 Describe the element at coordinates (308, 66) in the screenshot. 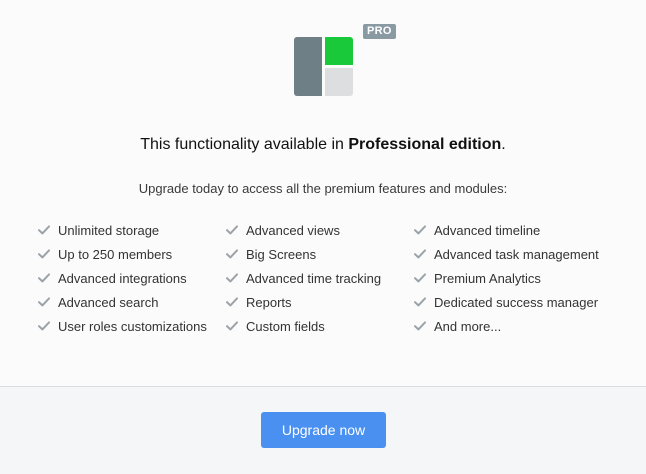

I see `logo-left-panel` at that location.